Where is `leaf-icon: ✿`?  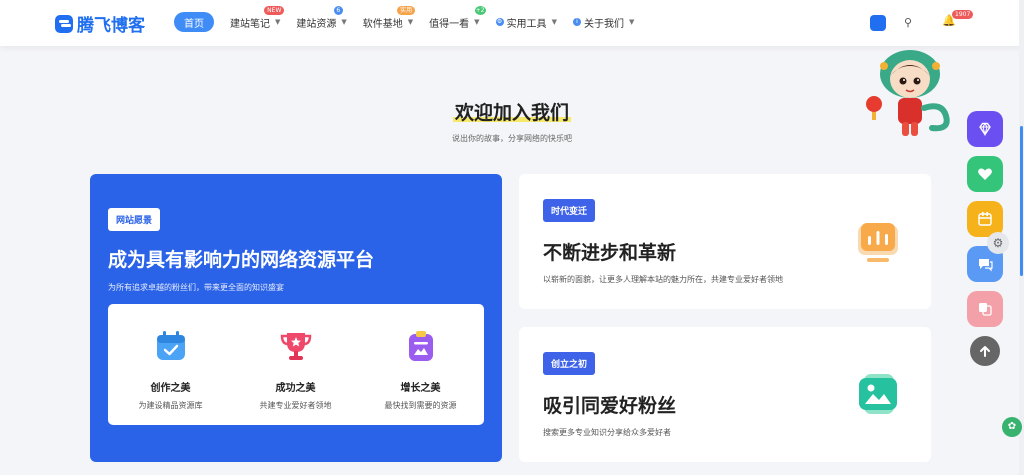 leaf-icon: ✿ is located at coordinates (1012, 427).